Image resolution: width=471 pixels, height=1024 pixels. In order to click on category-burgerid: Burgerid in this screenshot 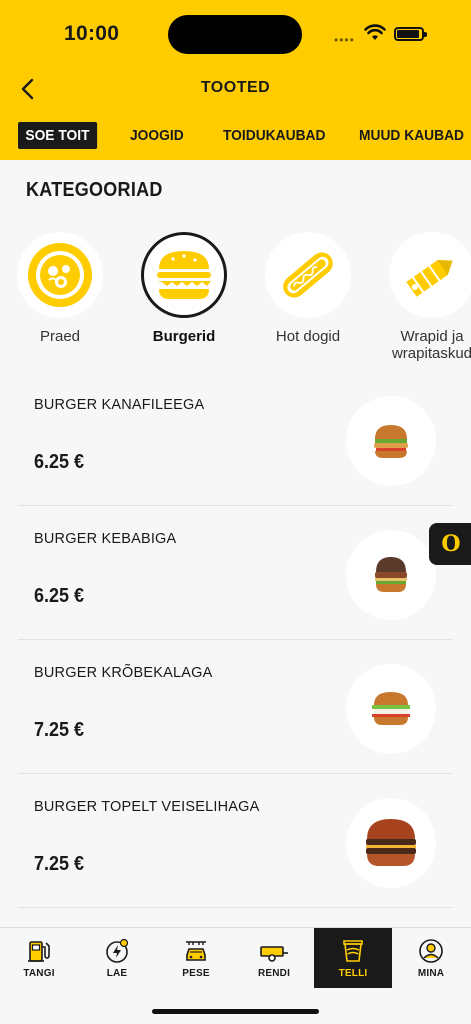, I will do `click(184, 288)`.